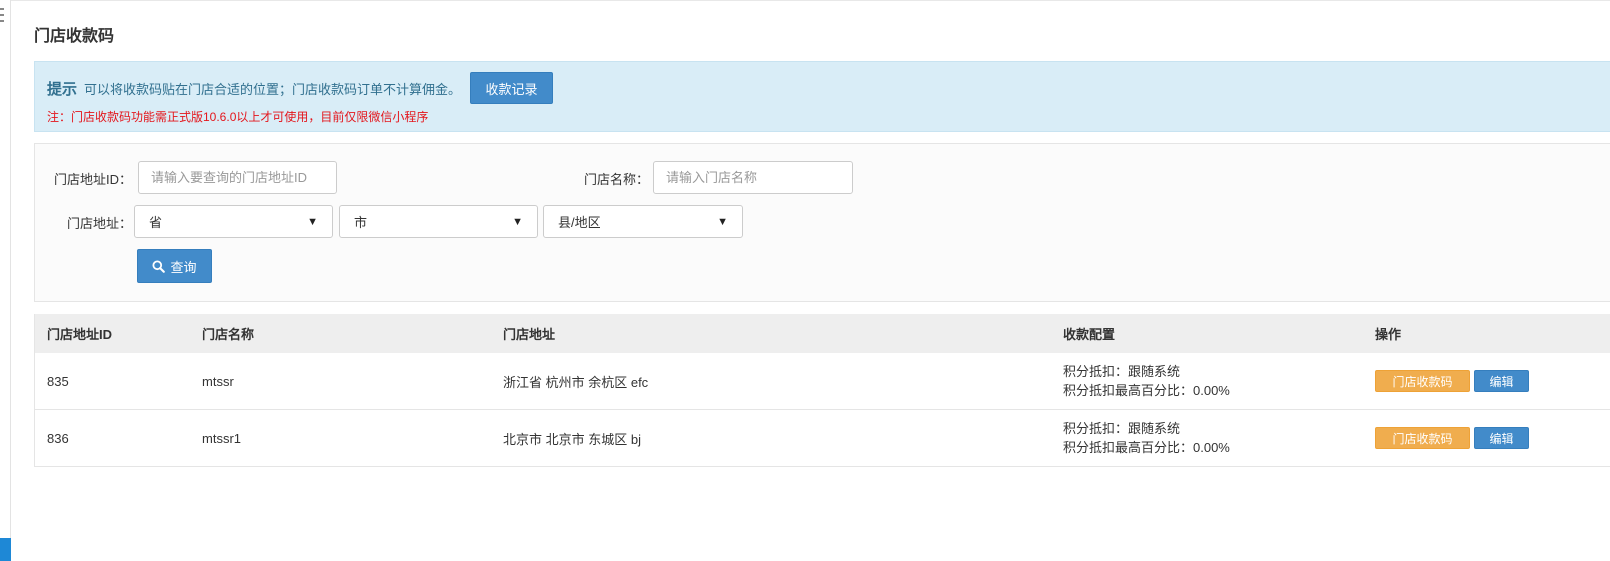 The height and width of the screenshot is (561, 1610). I want to click on store-name-label: 门店名称：, so click(617, 179).